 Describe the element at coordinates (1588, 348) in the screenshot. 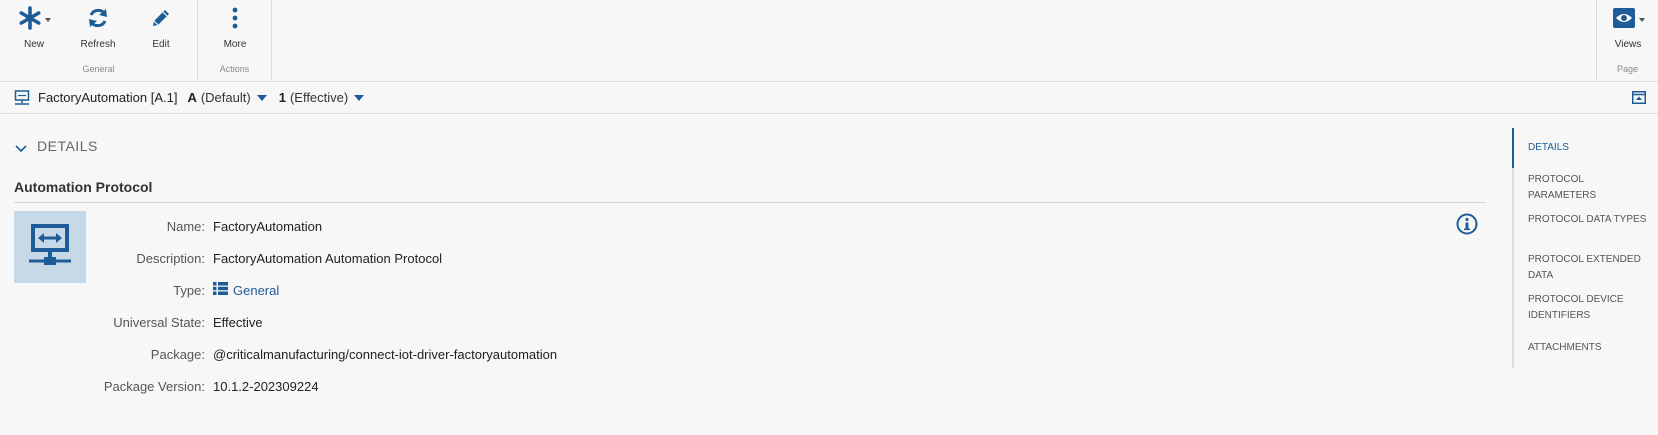

I see `nav-item-attachments: ATTACHMENTS` at that location.